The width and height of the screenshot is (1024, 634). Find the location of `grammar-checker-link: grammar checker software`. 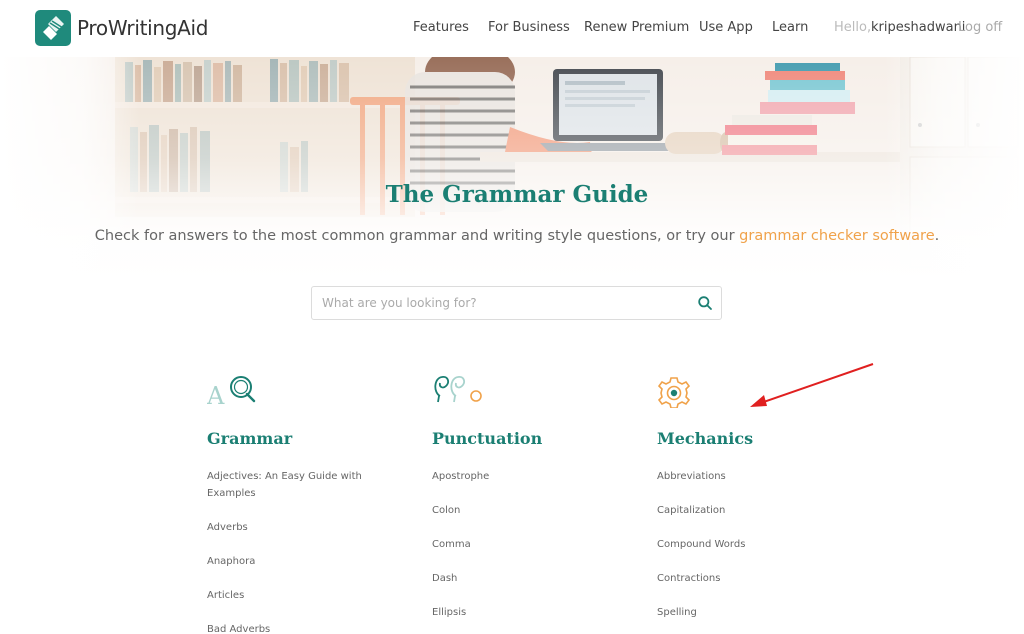

grammar-checker-link: grammar checker software is located at coordinates (836, 236).